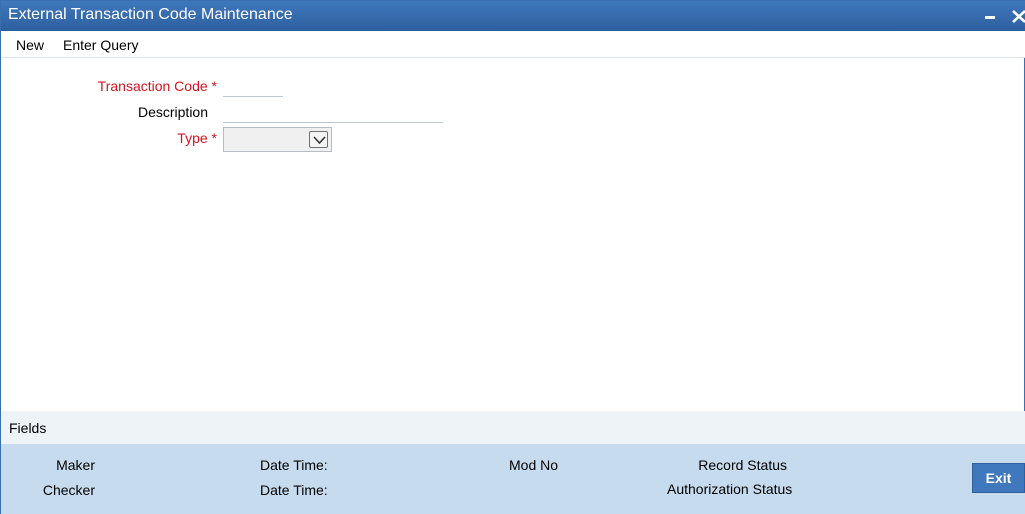 This screenshot has height=514, width=1025. Describe the element at coordinates (294, 490) in the screenshot. I see `checker-datetime-label: Date Time:` at that location.